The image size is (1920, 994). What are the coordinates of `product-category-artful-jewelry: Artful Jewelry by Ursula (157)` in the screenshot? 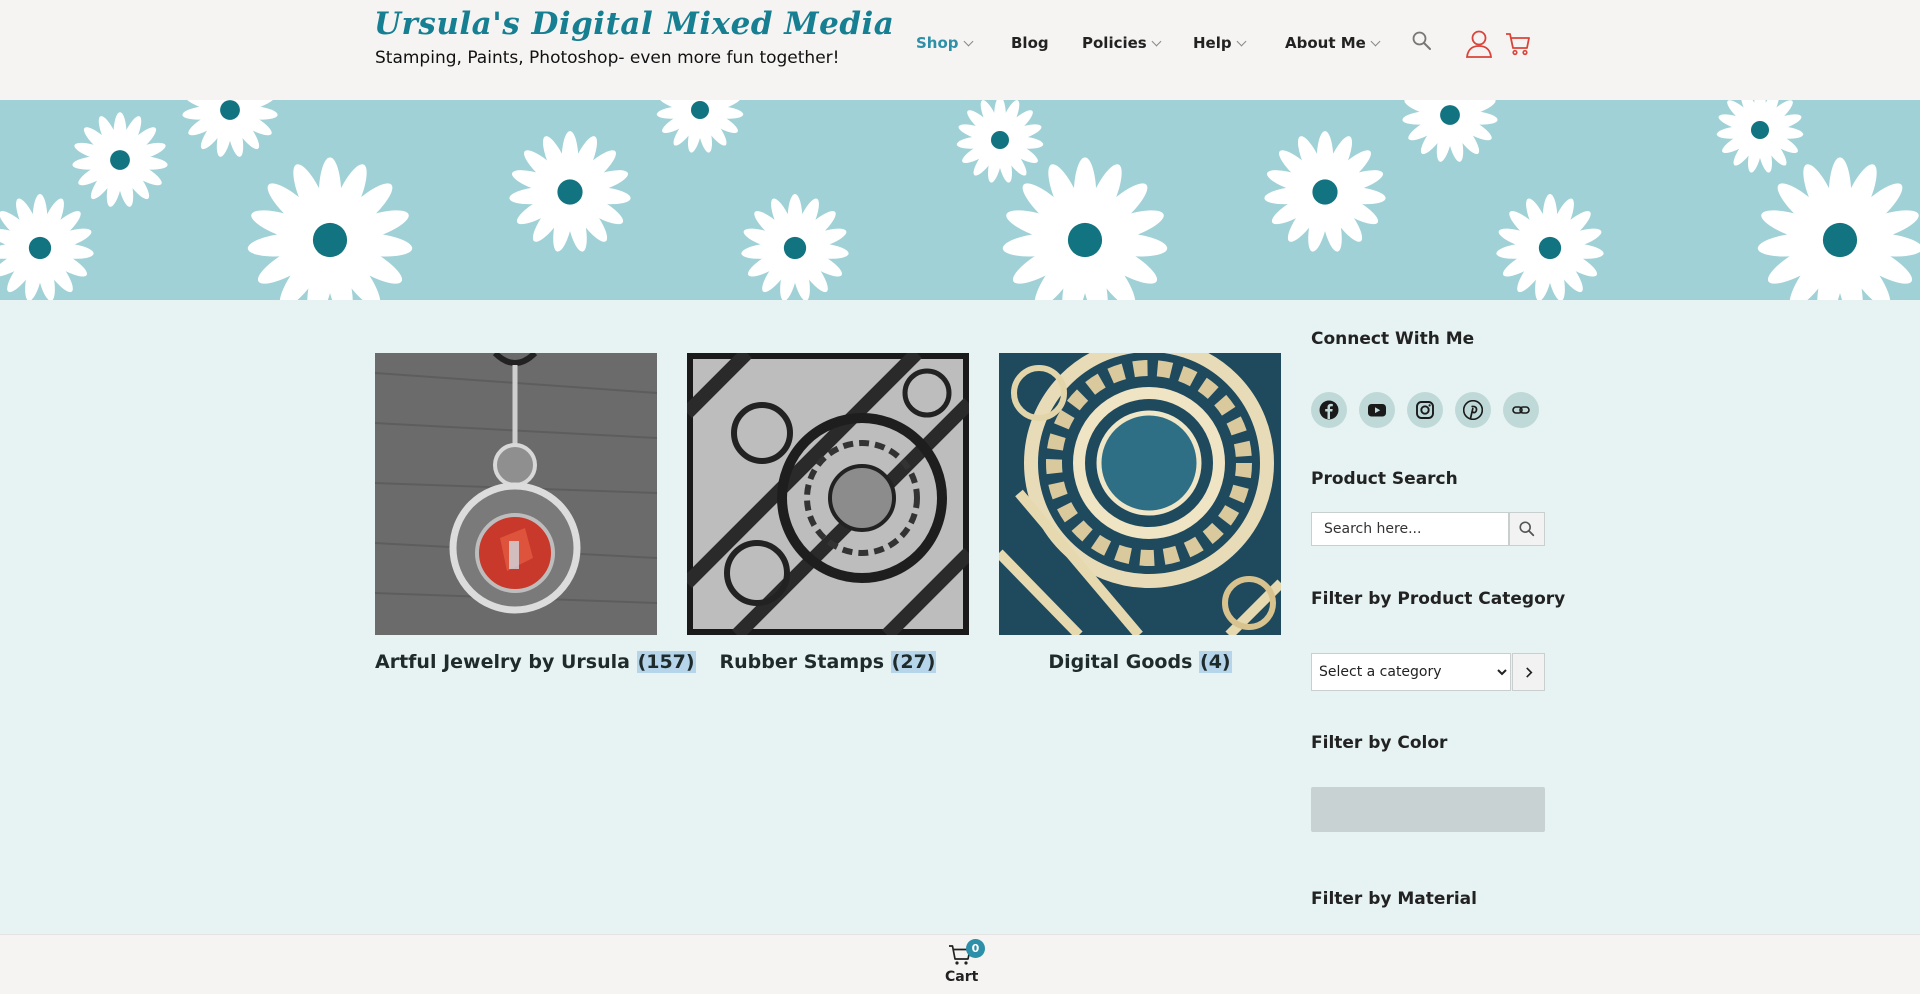 It's located at (535, 513).